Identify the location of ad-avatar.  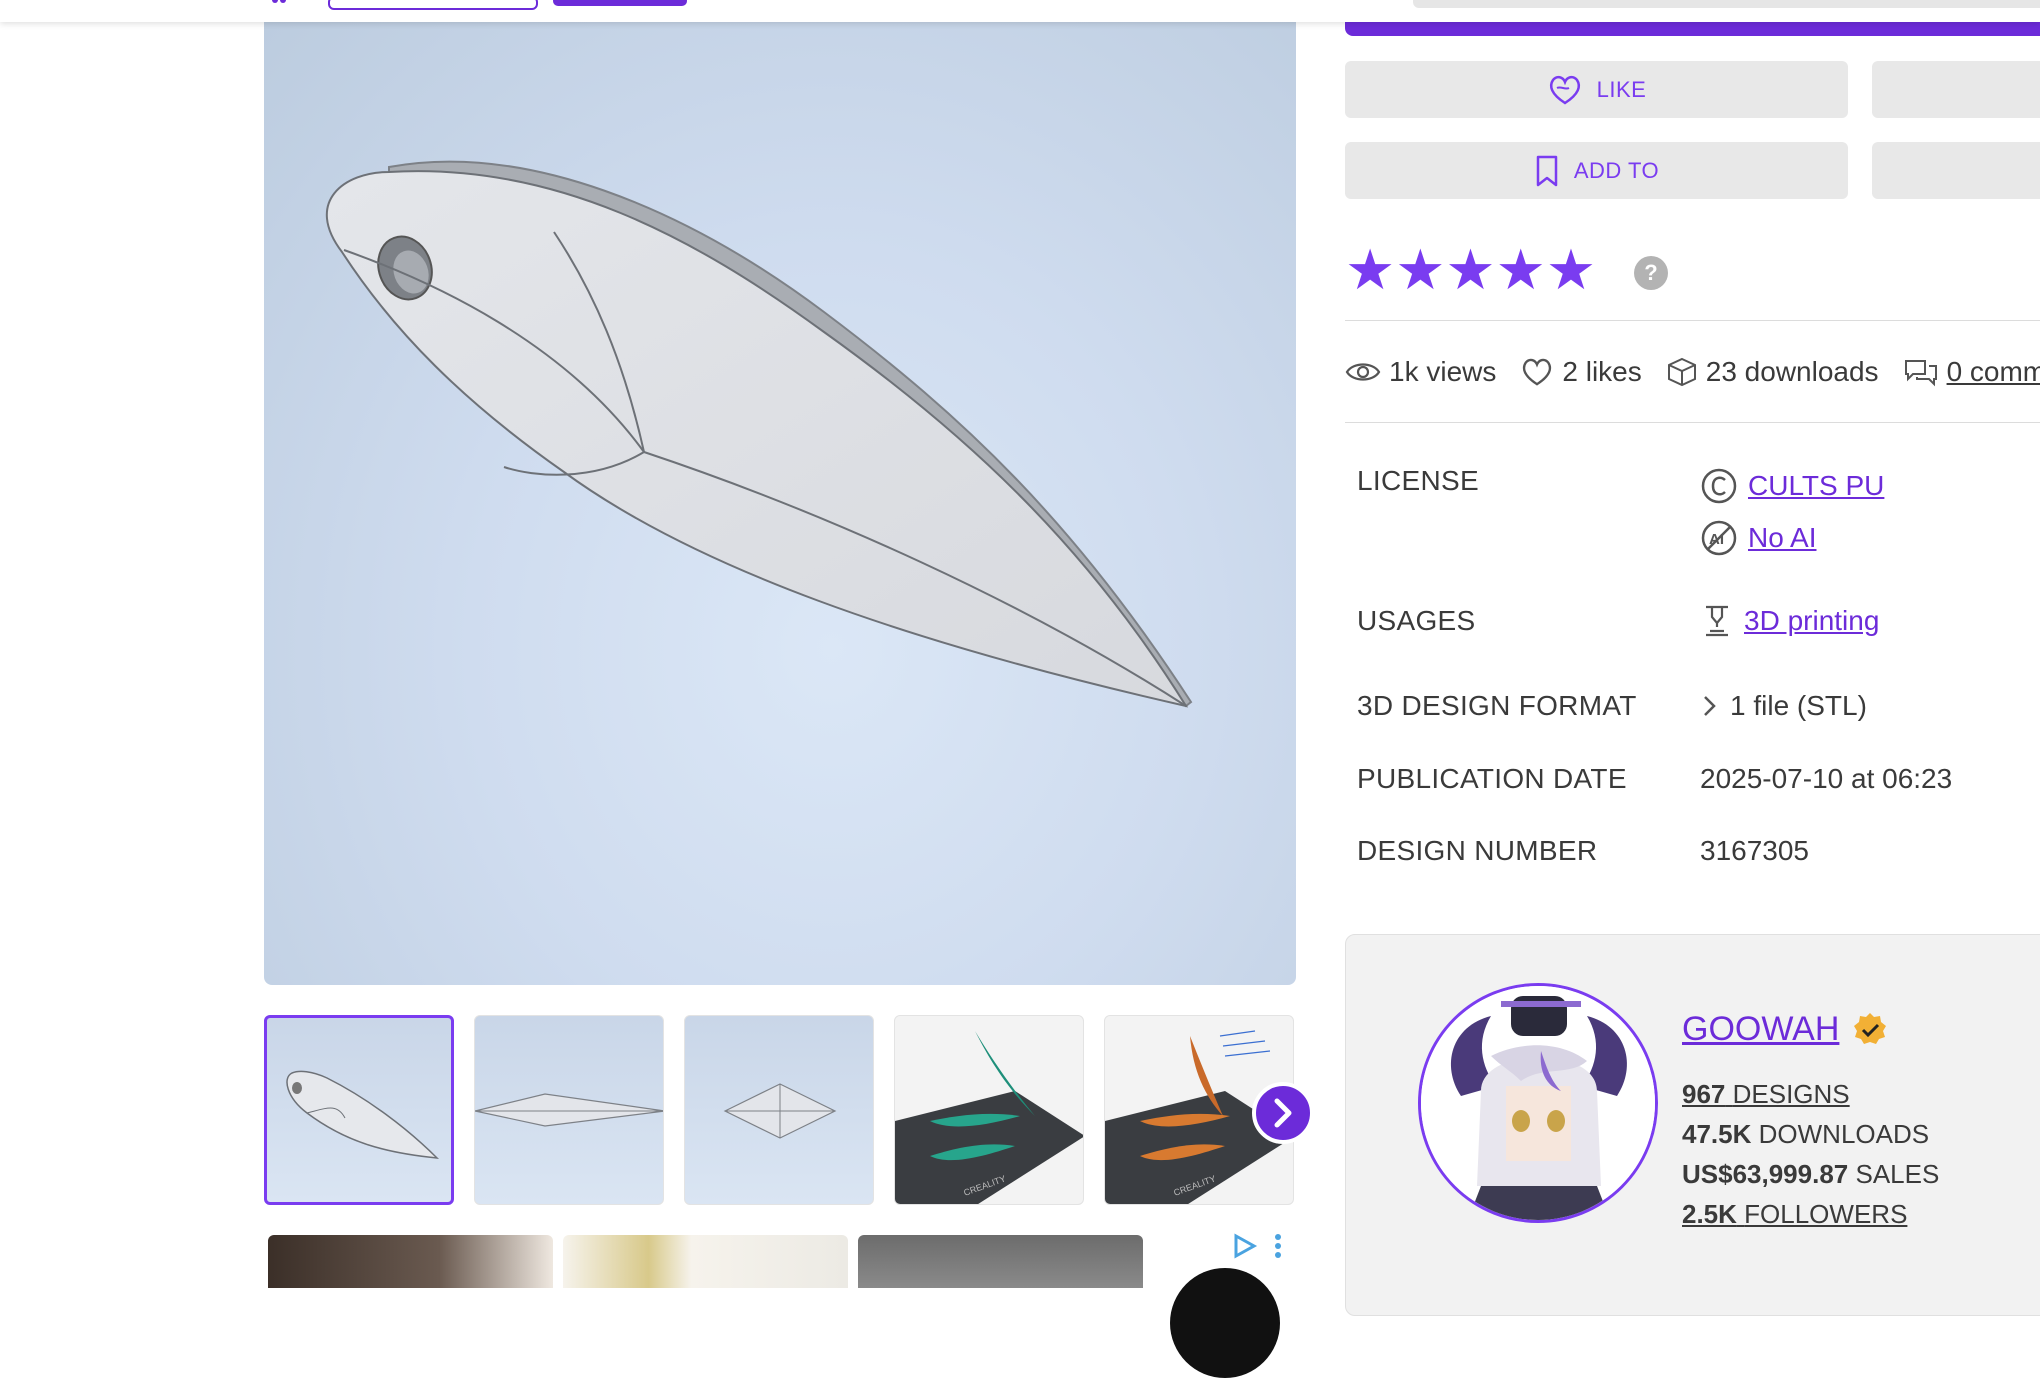
(1225, 1323).